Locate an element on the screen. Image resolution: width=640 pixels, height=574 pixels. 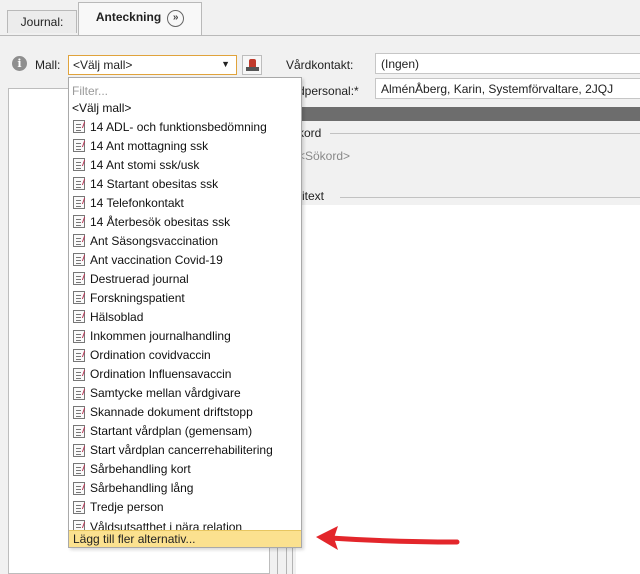
dropdown-option: Destruerad journal is located at coordinates (185, 278).